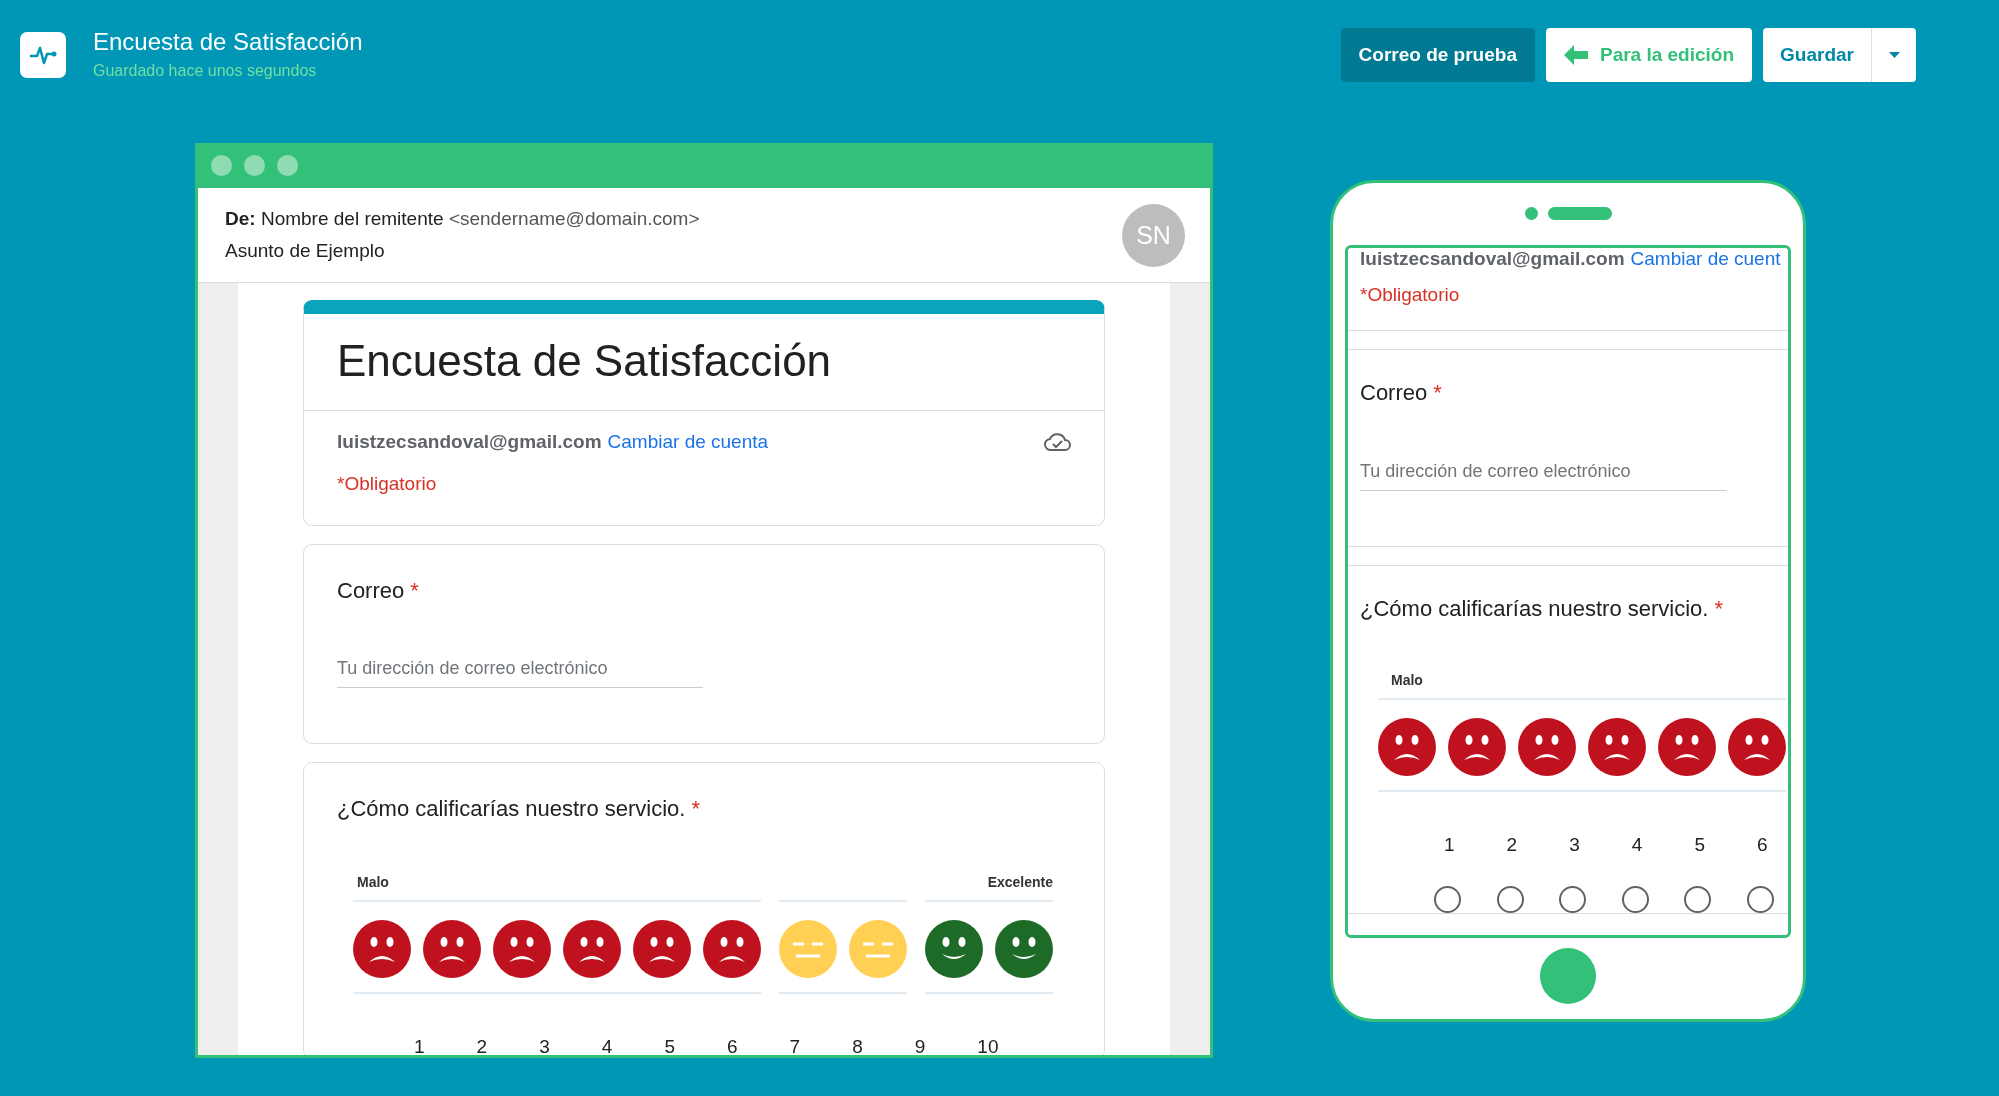 Image resolution: width=1999 pixels, height=1096 pixels. Describe the element at coordinates (205, 71) in the screenshot. I see `save-status: Guardado hace unos segundos` at that location.